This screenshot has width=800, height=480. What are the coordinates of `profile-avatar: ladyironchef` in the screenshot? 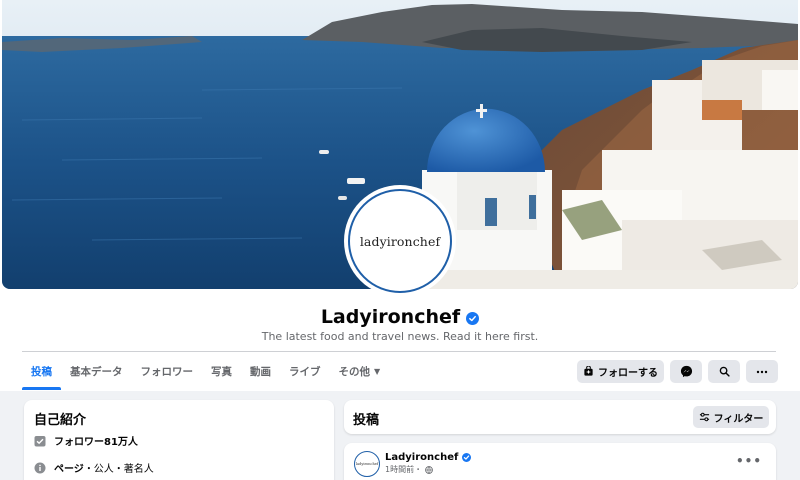 It's located at (400, 241).